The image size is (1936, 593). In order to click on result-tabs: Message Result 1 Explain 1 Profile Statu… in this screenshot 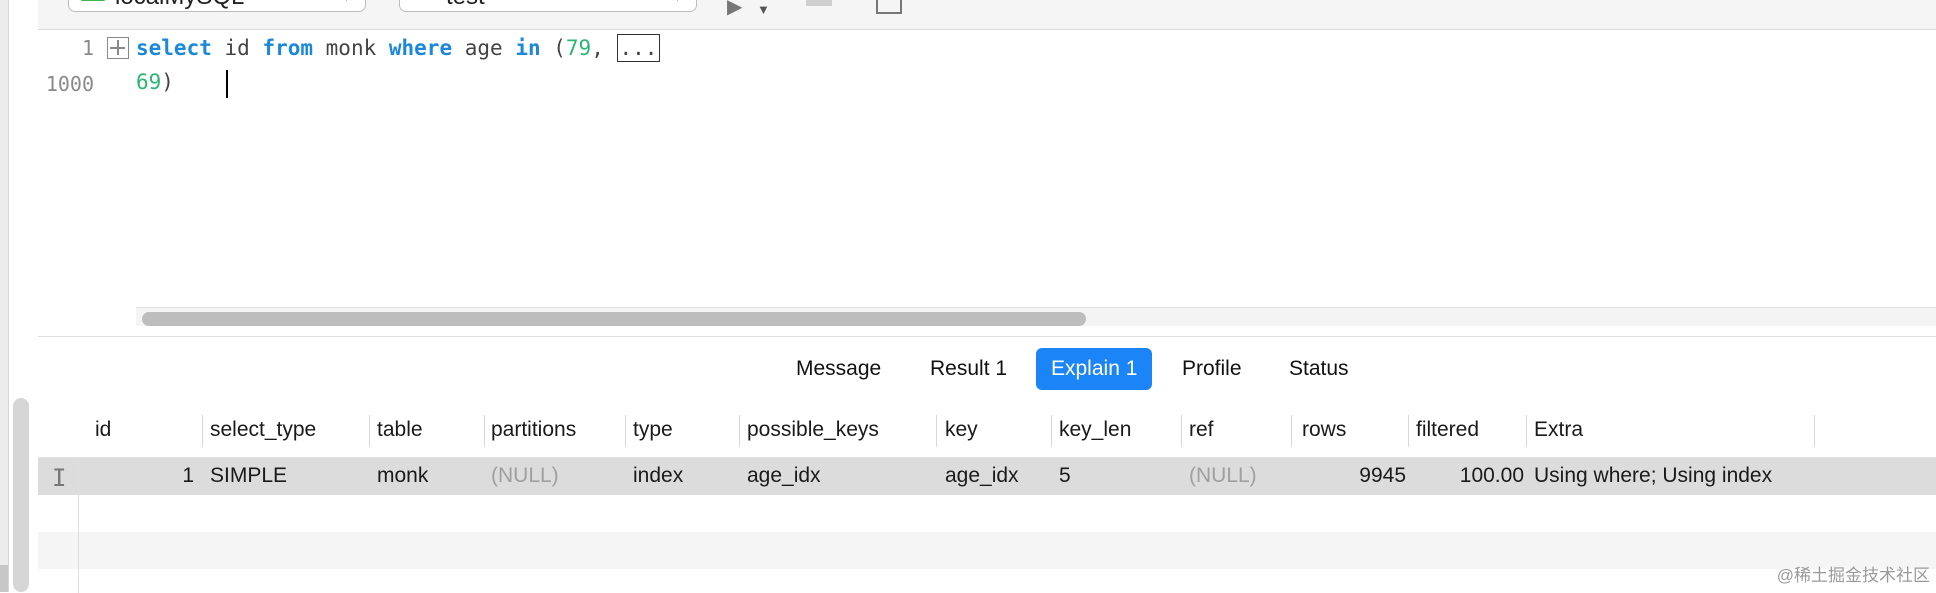, I will do `click(987, 371)`.